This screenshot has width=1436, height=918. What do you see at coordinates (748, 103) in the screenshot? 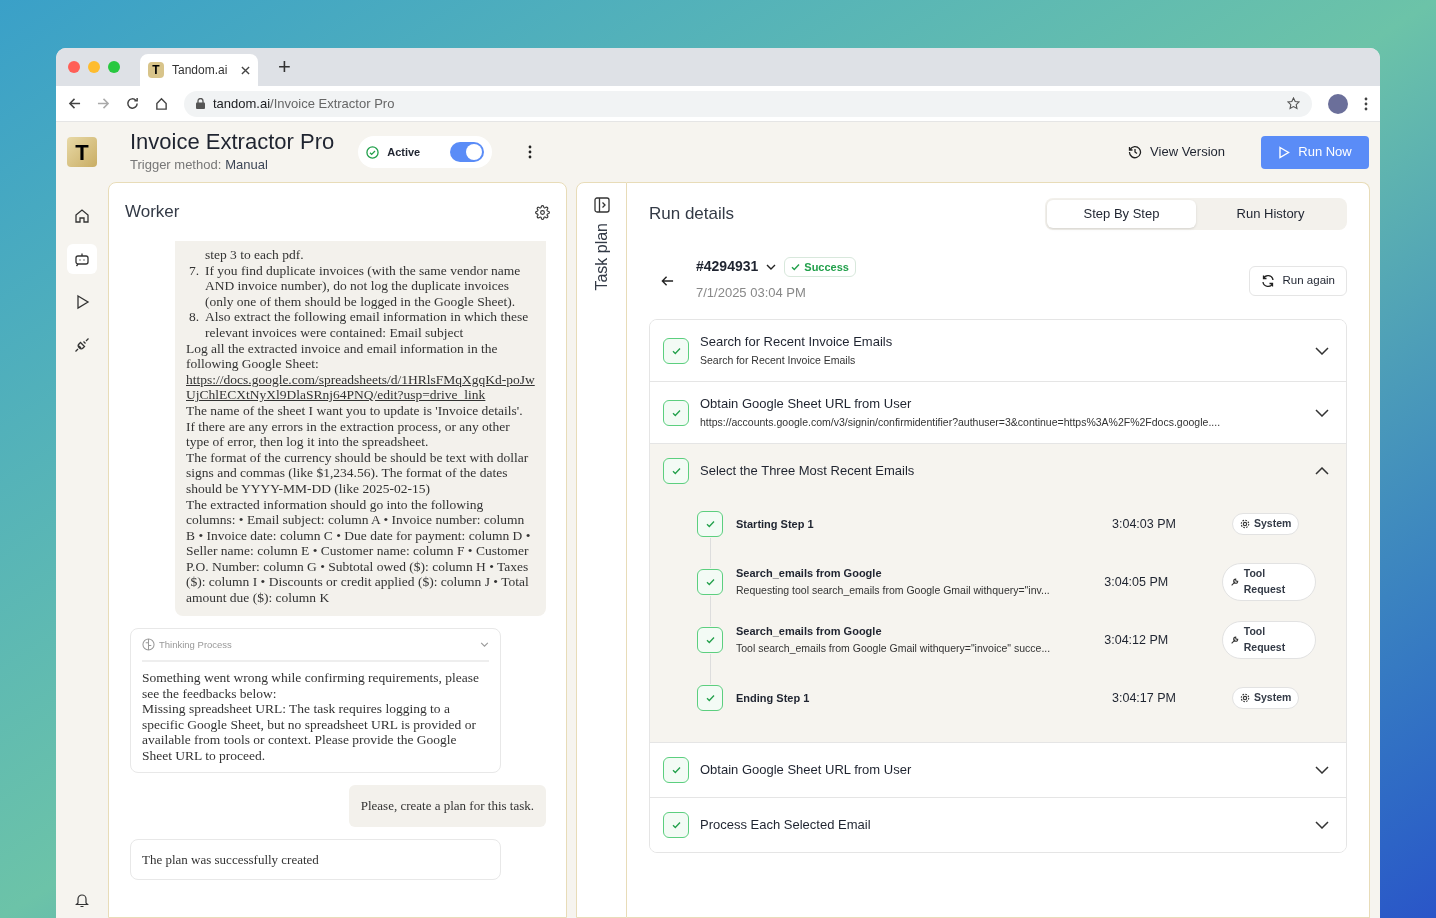
I see `address-field: tandom.ai/Invoice Extractor Pro` at bounding box center [748, 103].